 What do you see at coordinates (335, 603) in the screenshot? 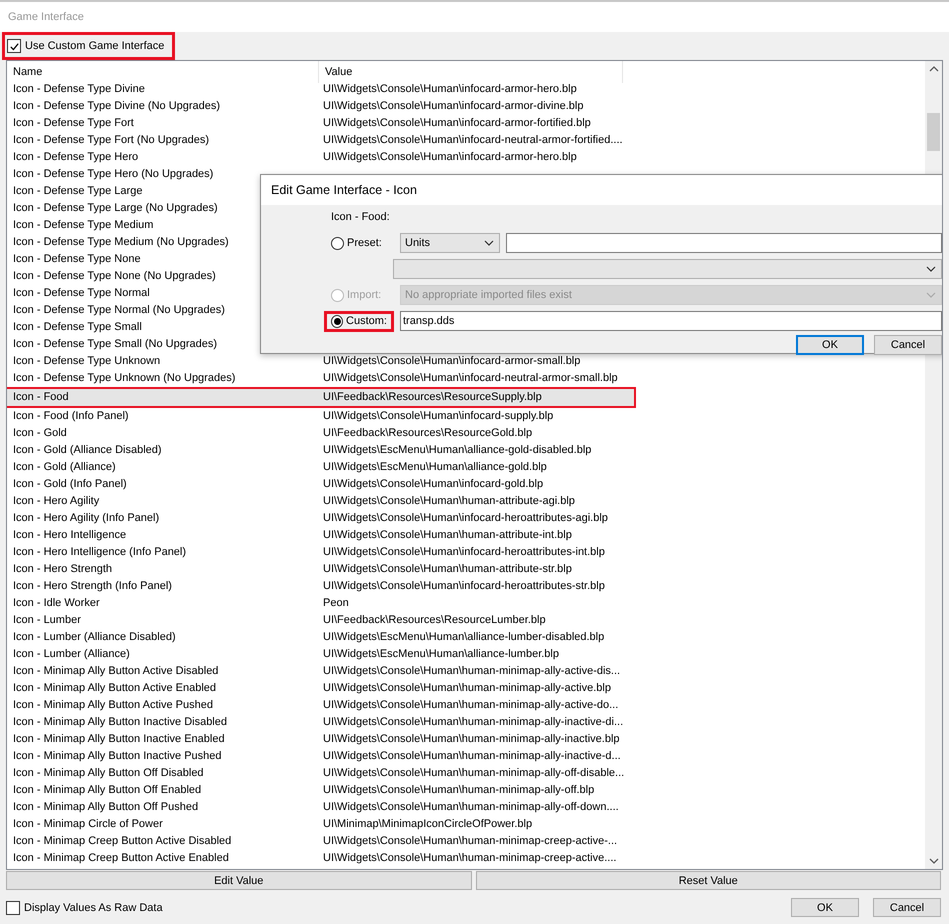
I see `value-cell-text: Peon` at bounding box center [335, 603].